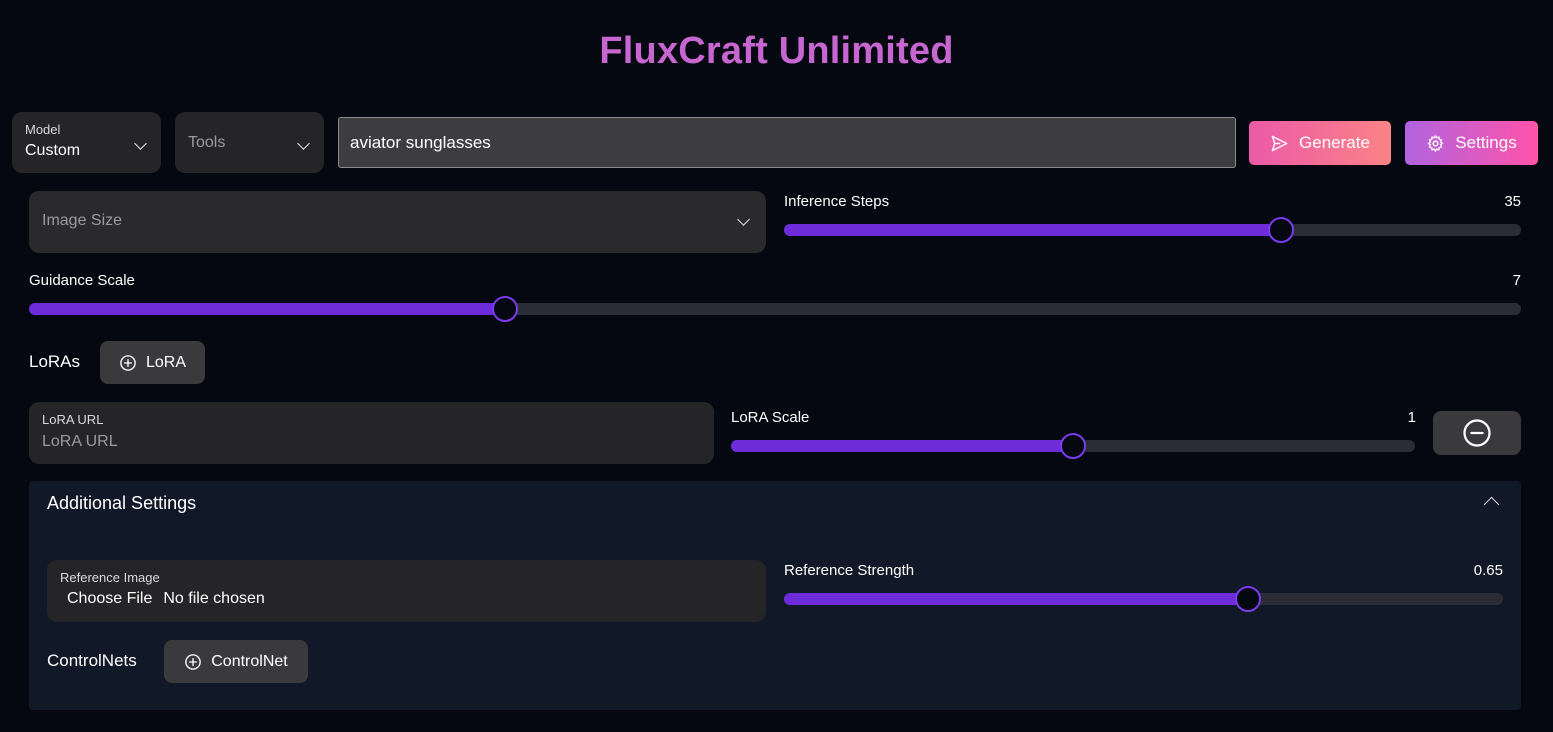  I want to click on send-icon, so click(1279, 143).